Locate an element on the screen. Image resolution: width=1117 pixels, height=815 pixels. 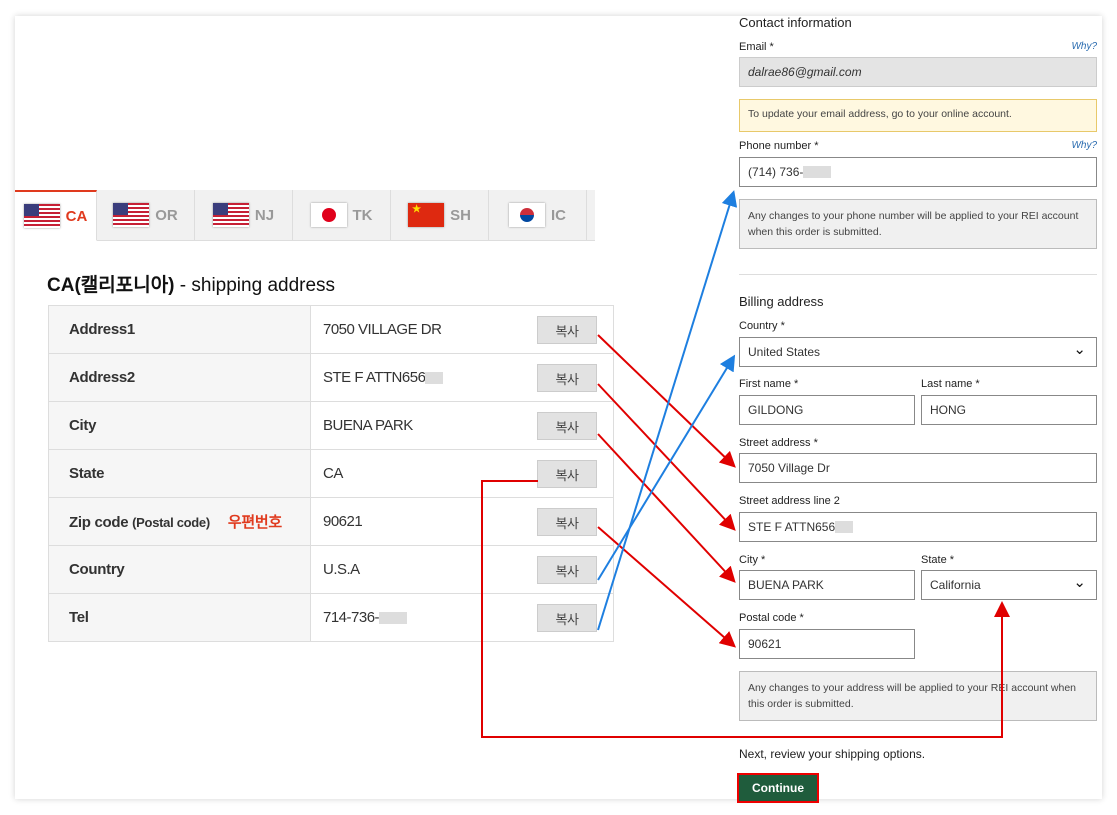
arrow-country is located at coordinates (666, 467).